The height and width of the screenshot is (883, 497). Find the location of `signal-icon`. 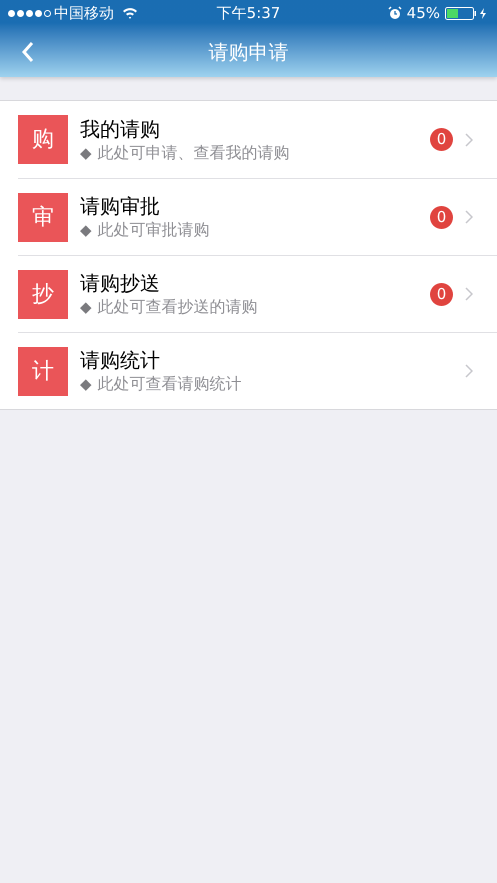

signal-icon is located at coordinates (29, 13).